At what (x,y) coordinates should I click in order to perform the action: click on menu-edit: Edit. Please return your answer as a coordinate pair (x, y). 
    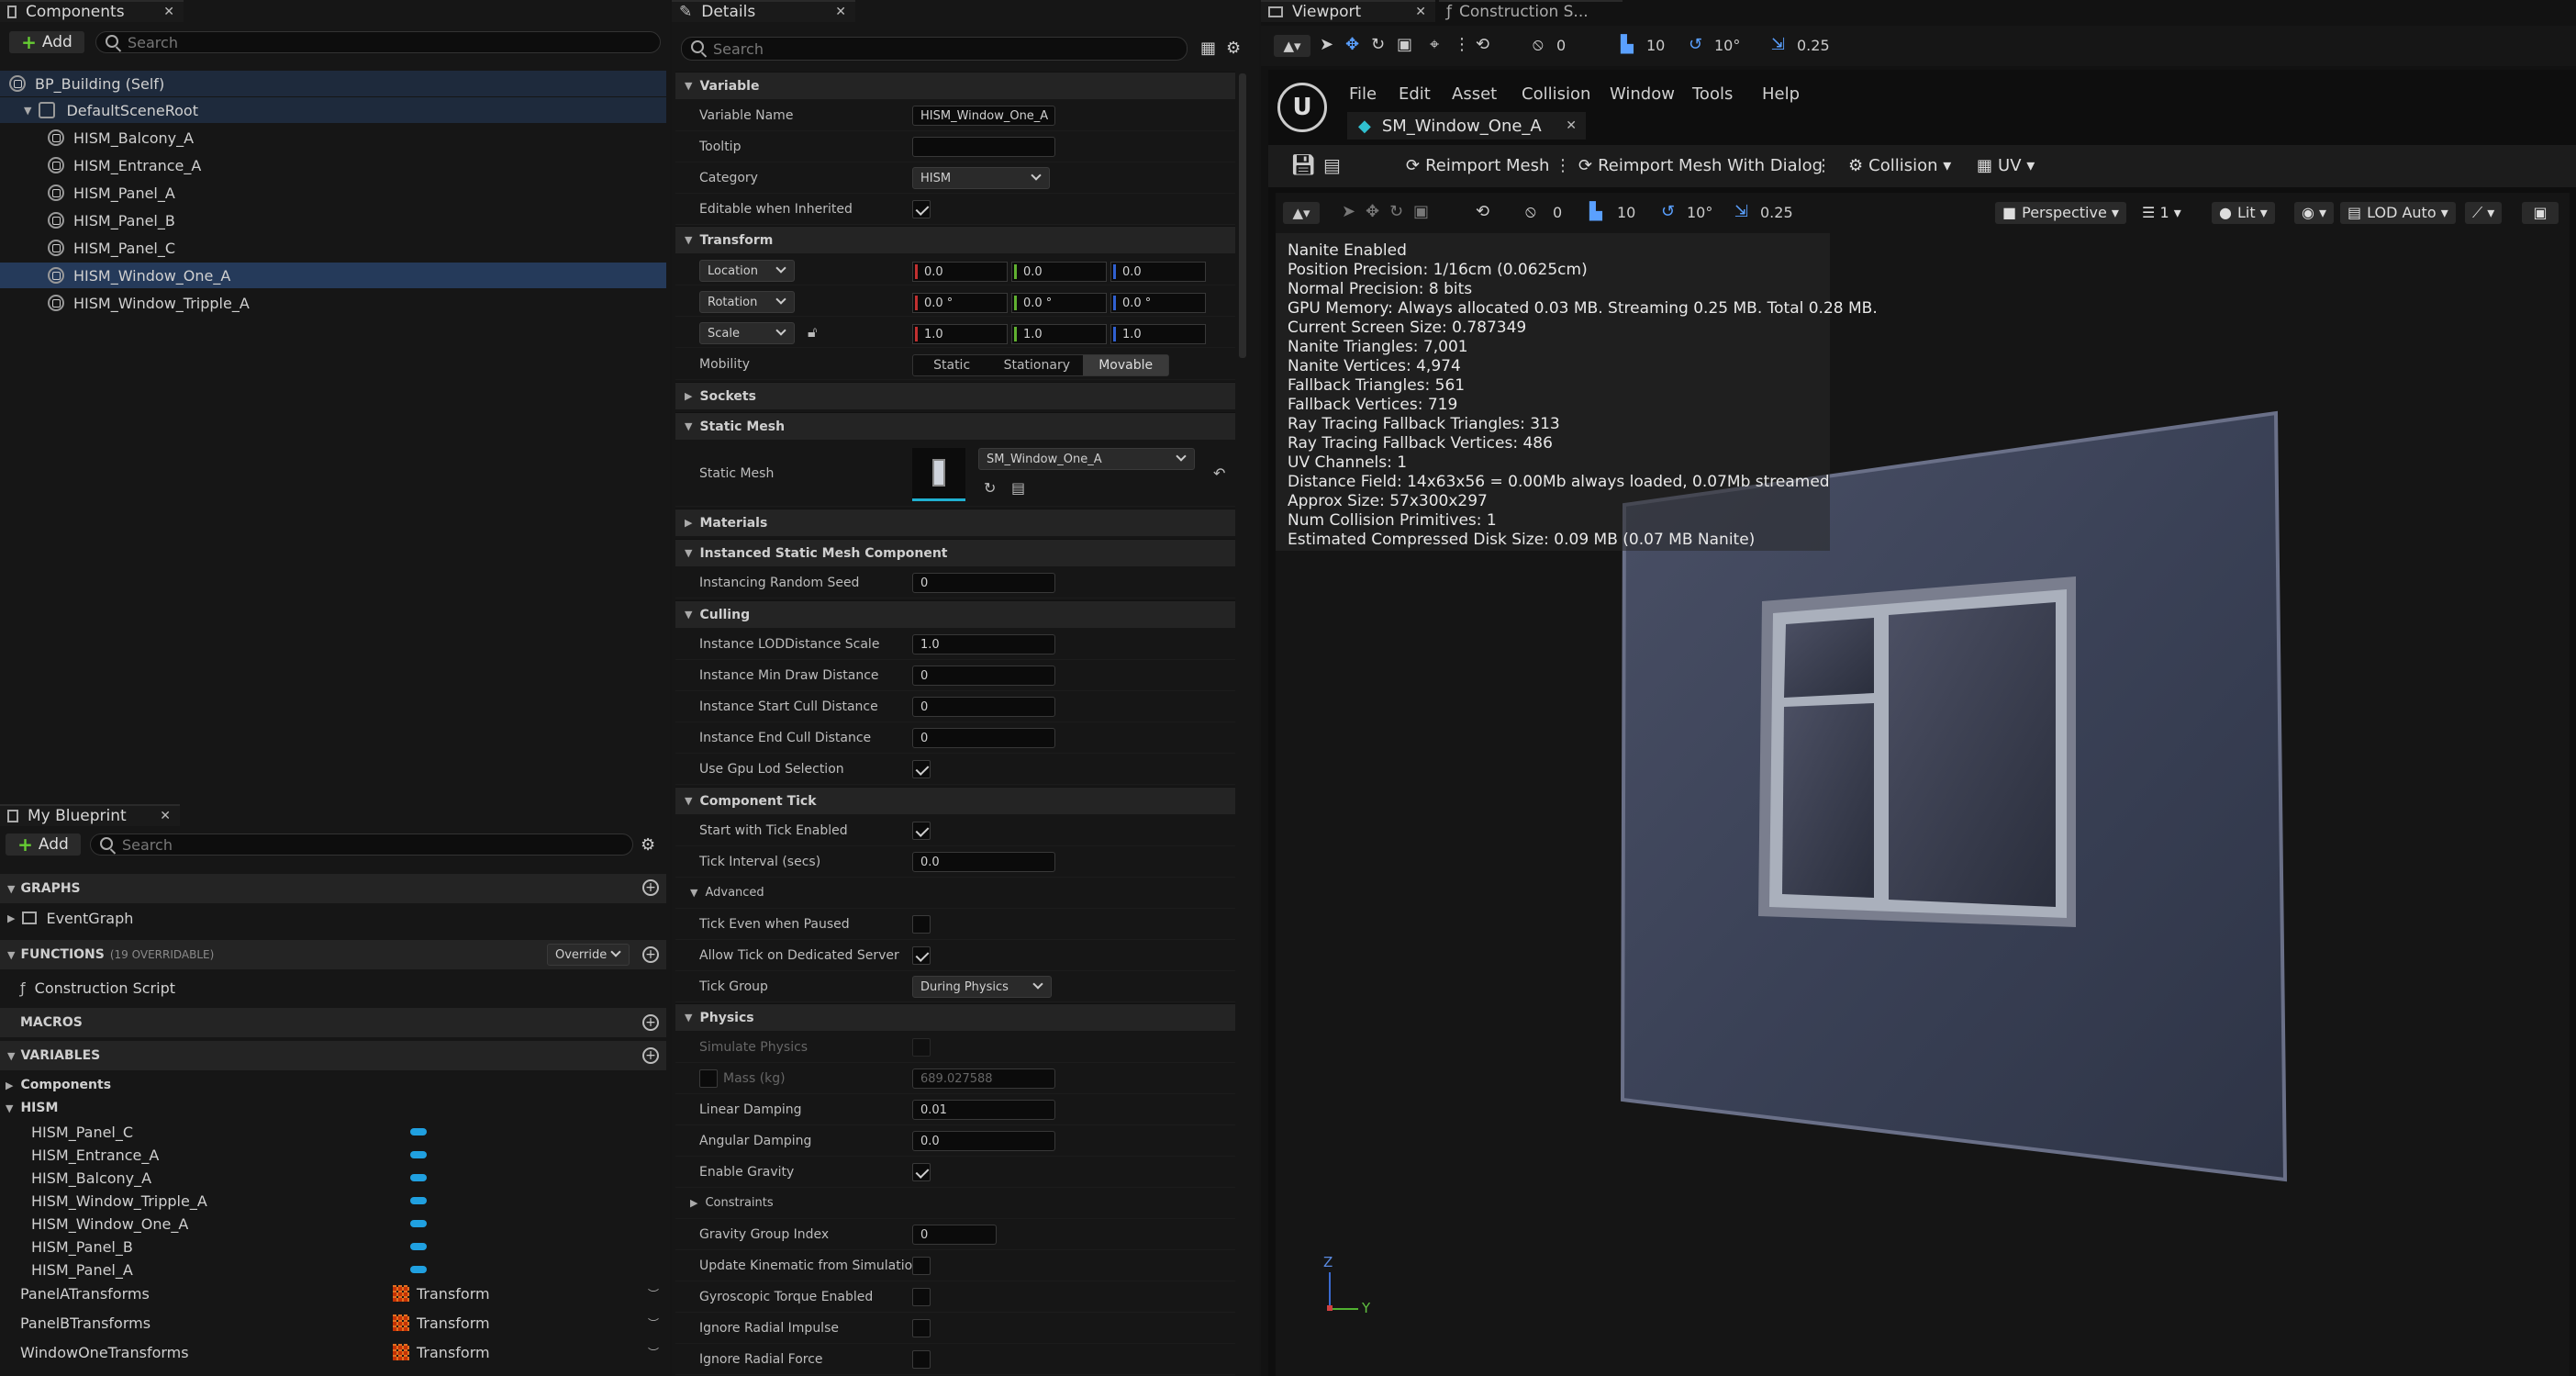
    Looking at the image, I should click on (1415, 94).